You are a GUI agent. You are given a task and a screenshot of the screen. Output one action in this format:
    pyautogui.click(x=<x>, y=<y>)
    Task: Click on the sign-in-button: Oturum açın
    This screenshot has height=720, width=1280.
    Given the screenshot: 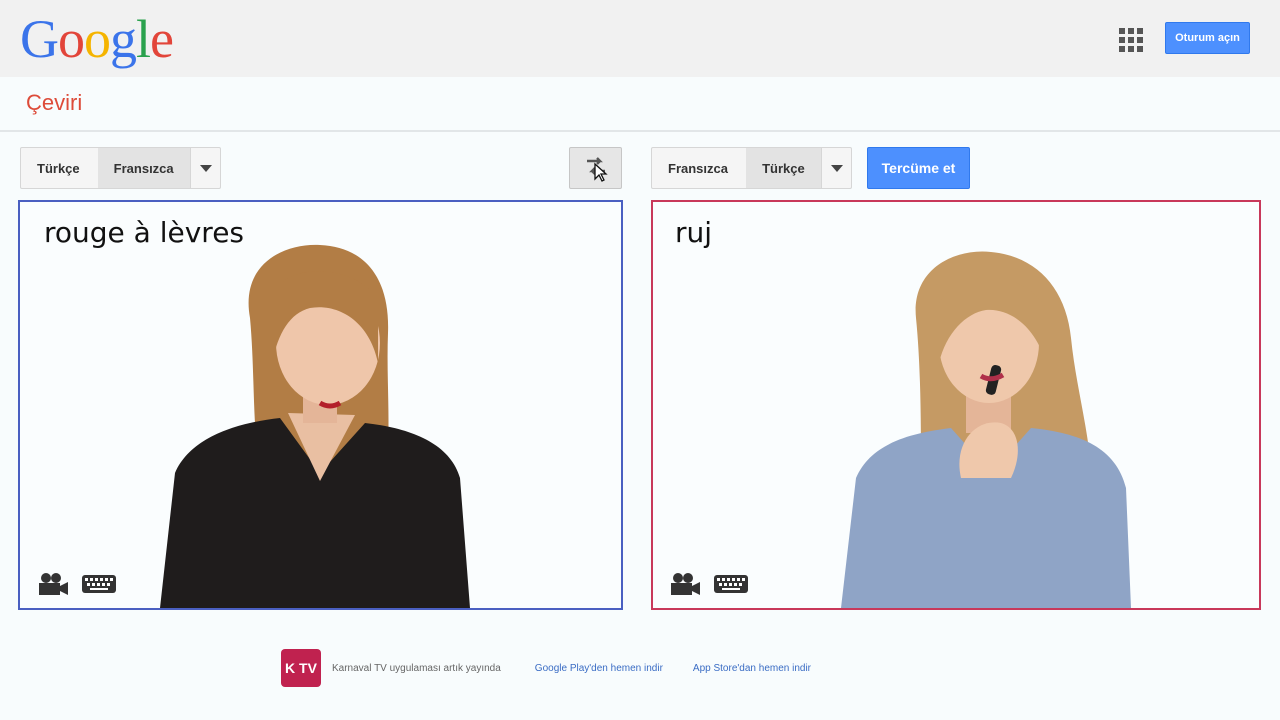 What is the action you would take?
    pyautogui.click(x=1207, y=38)
    